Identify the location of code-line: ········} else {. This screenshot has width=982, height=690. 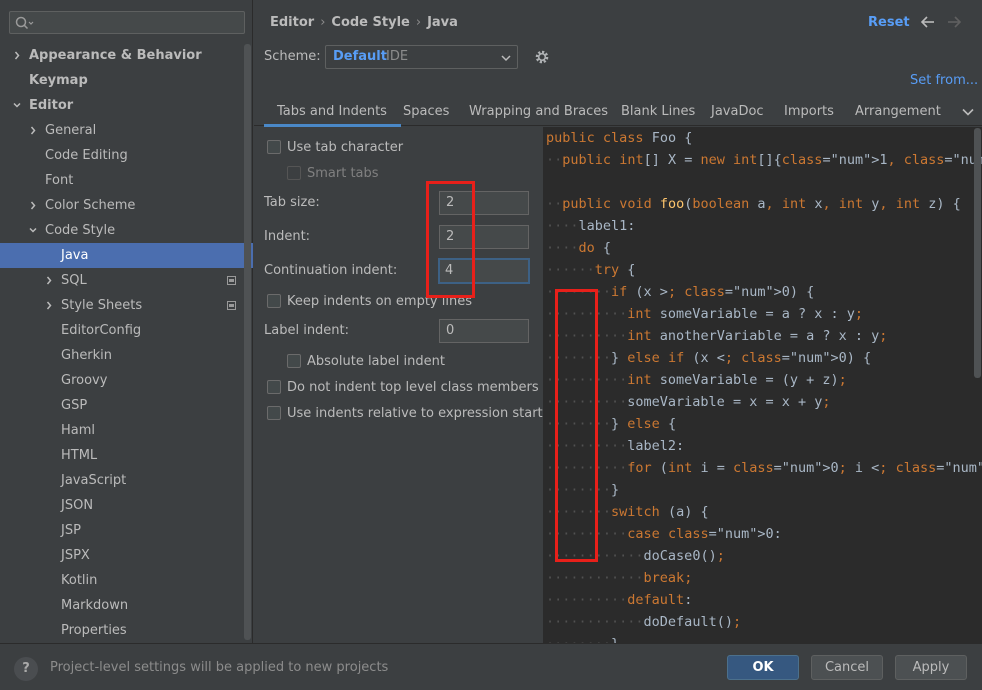
(611, 424).